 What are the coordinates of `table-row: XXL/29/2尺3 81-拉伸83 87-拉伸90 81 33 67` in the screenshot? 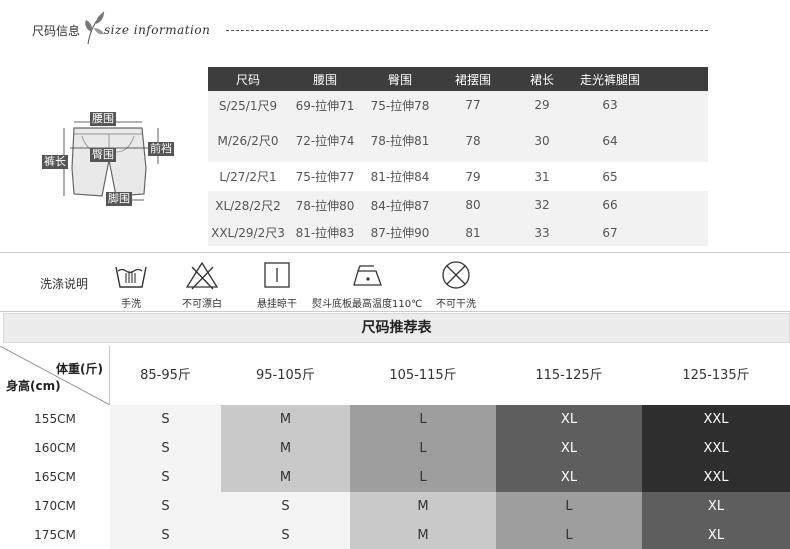 It's located at (458, 232).